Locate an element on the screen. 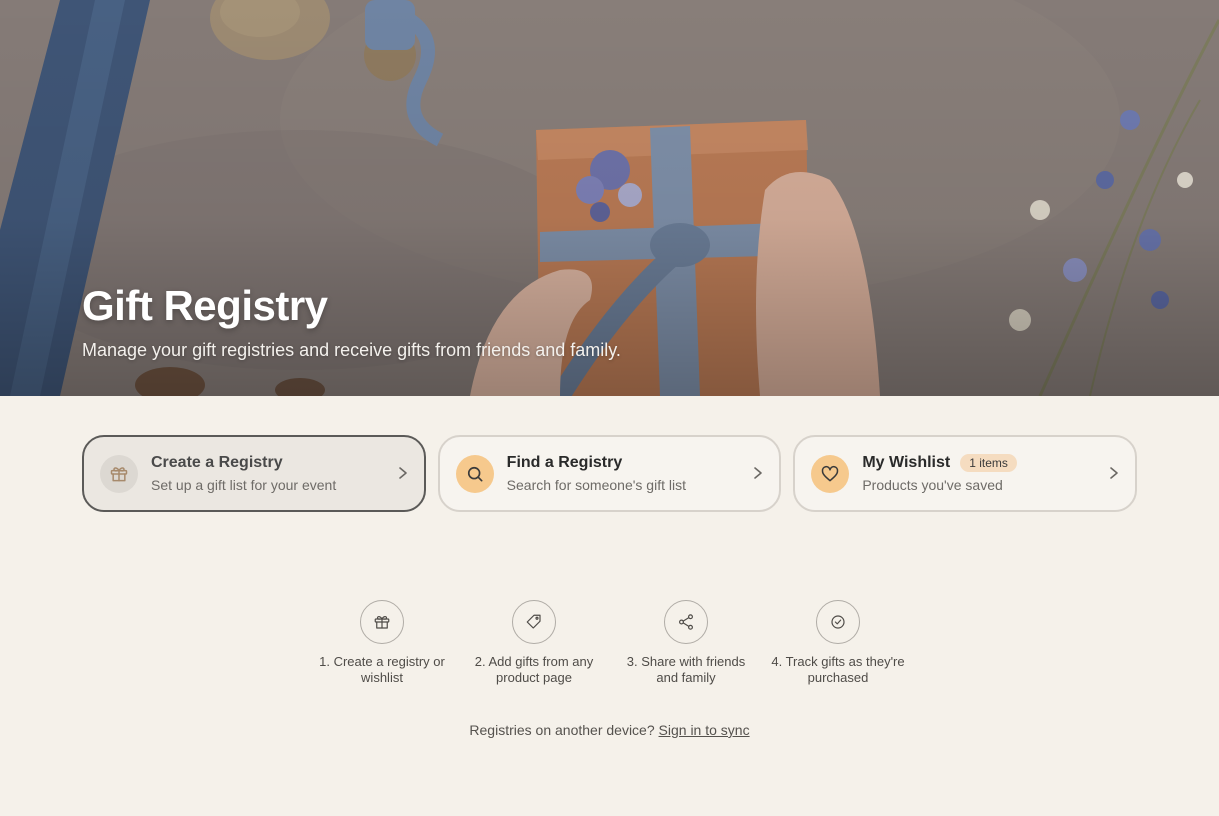 The image size is (1219, 816). find-registry-title: Find a Registry is located at coordinates (564, 462).